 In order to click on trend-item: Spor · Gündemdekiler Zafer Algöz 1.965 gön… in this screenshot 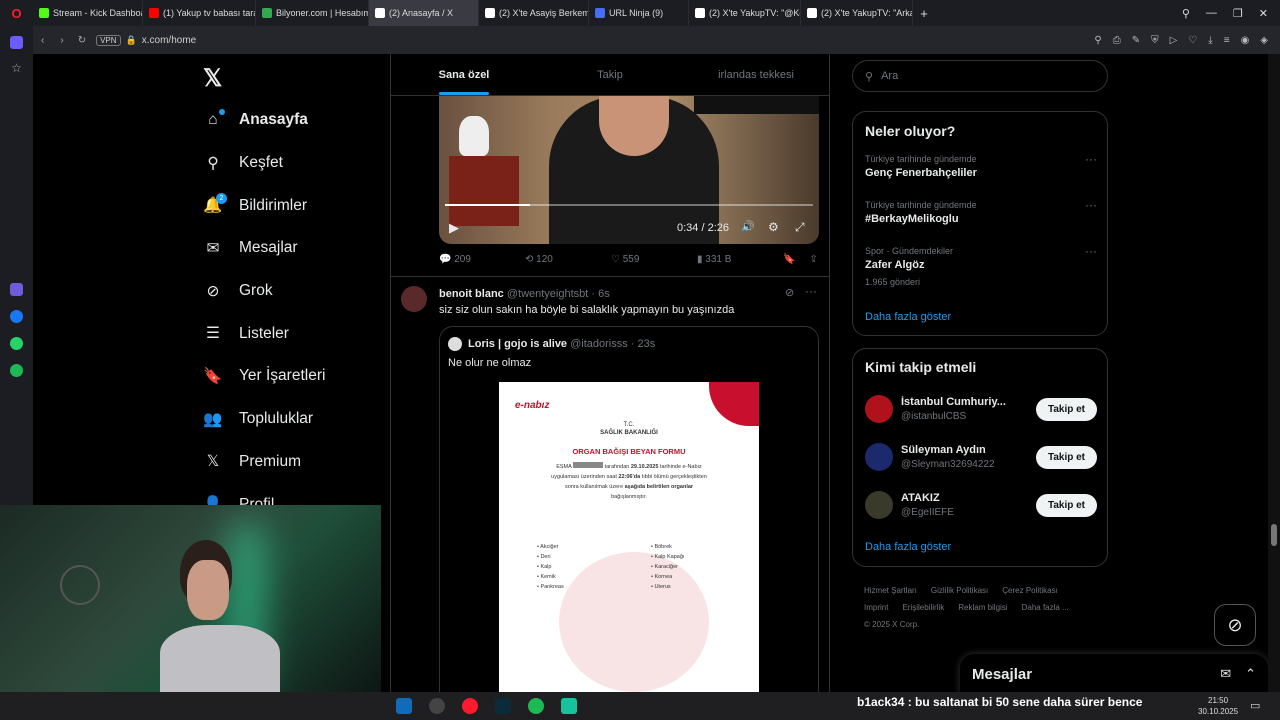, I will do `click(981, 280)`.